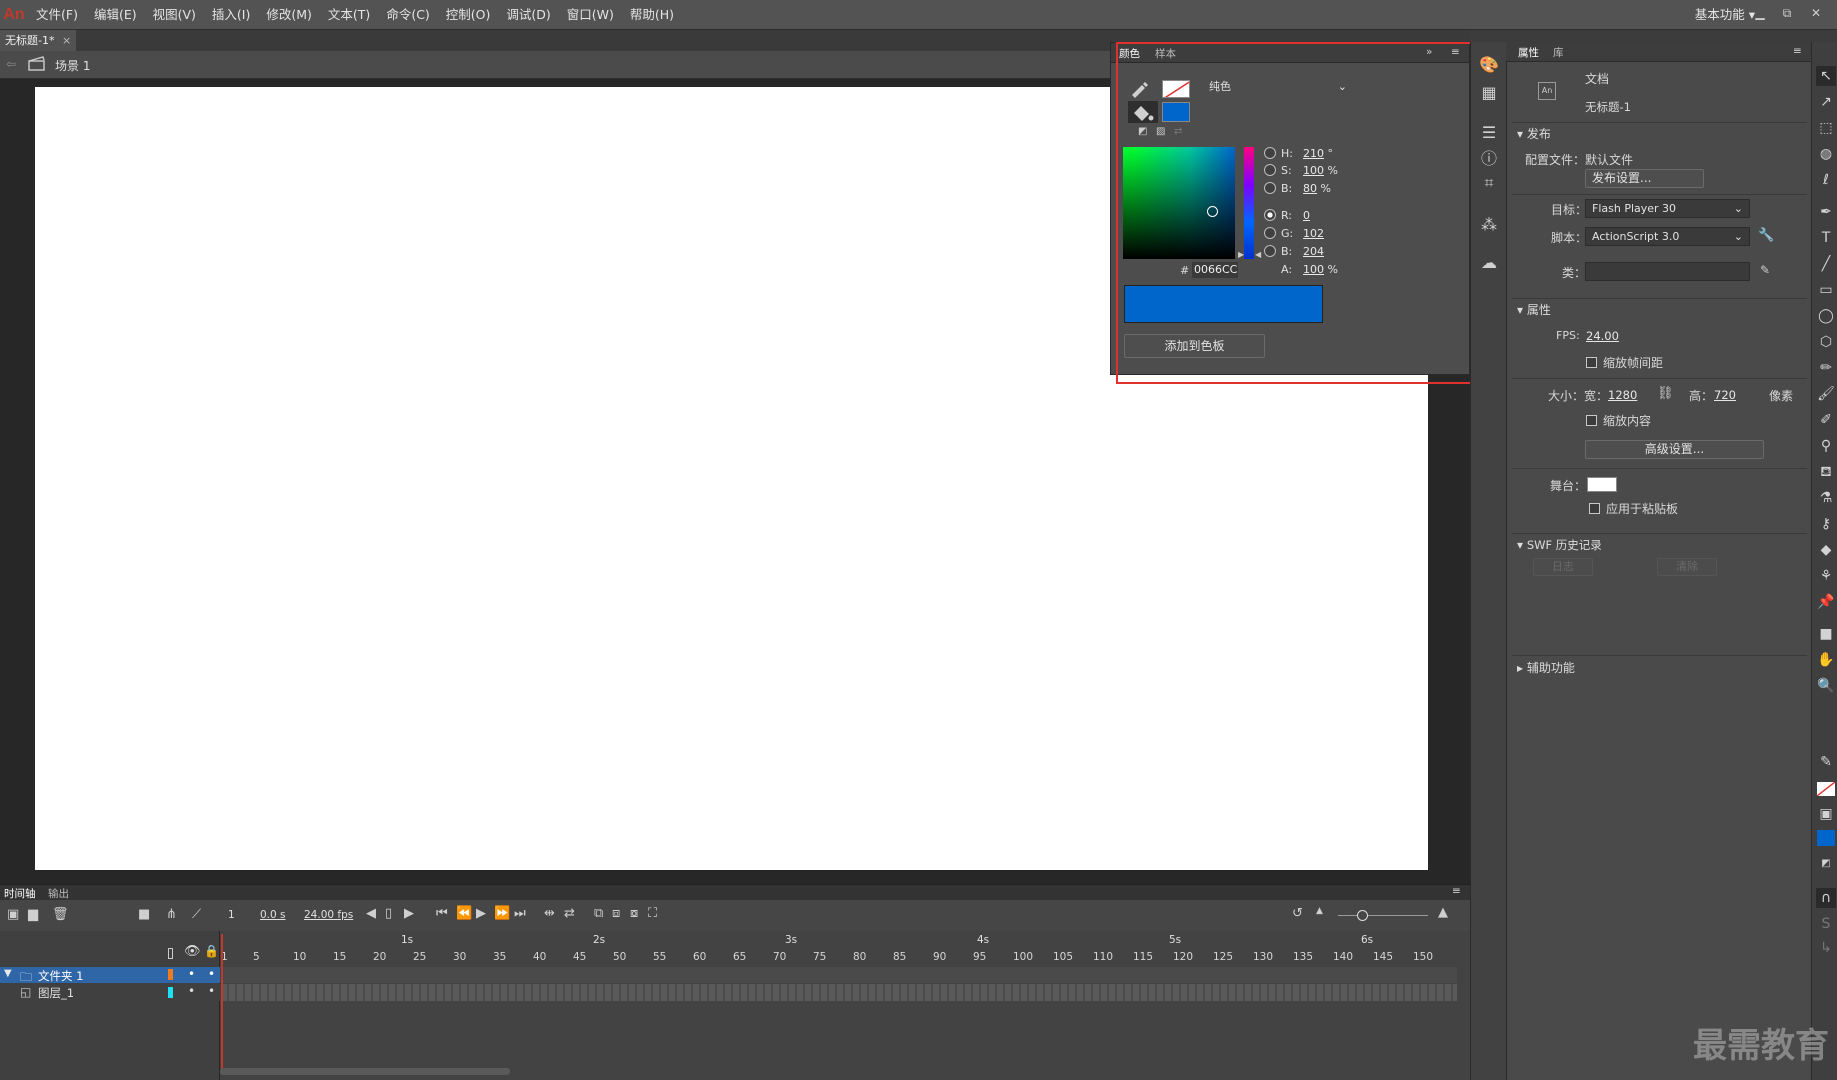 Image resolution: width=1837 pixels, height=1080 pixels. I want to click on cc-libraries-icon: ☁, so click(1489, 263).